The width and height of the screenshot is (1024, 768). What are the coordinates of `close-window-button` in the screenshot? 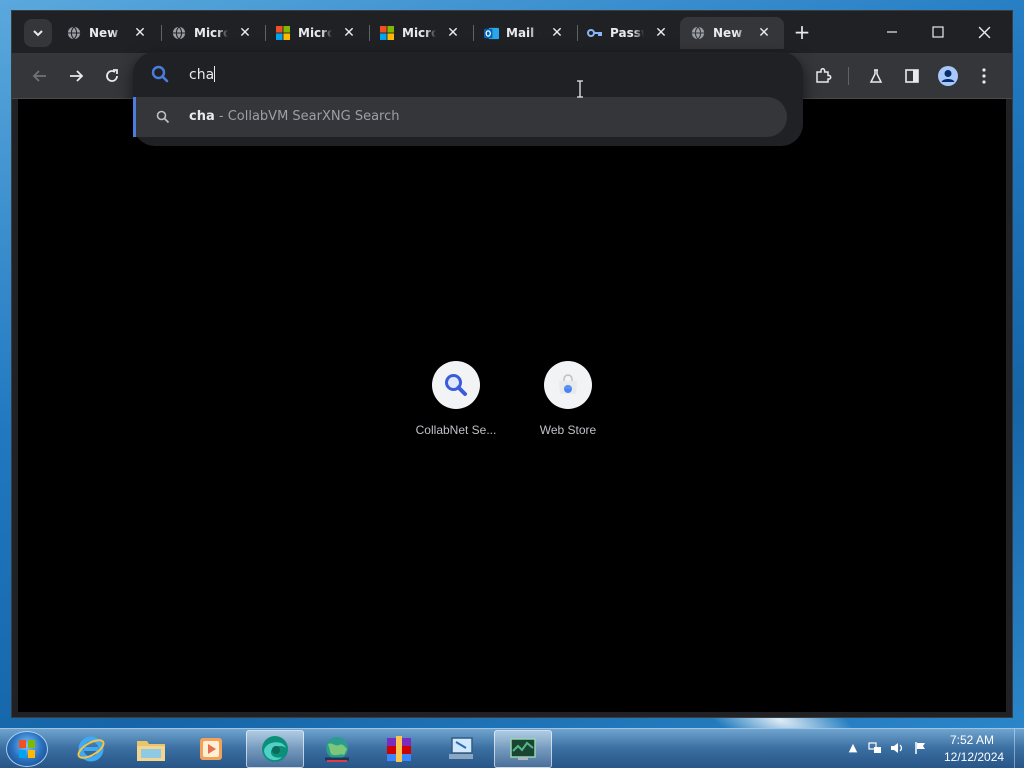 It's located at (984, 32).